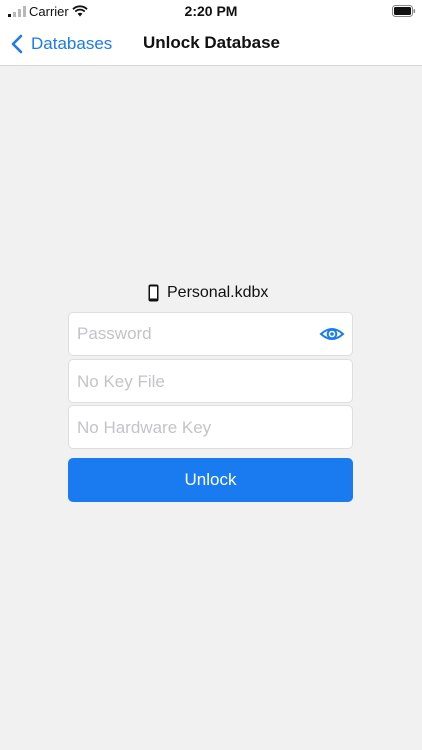 The height and width of the screenshot is (750, 422). I want to click on database-label: Personal.kdbx, so click(208, 293).